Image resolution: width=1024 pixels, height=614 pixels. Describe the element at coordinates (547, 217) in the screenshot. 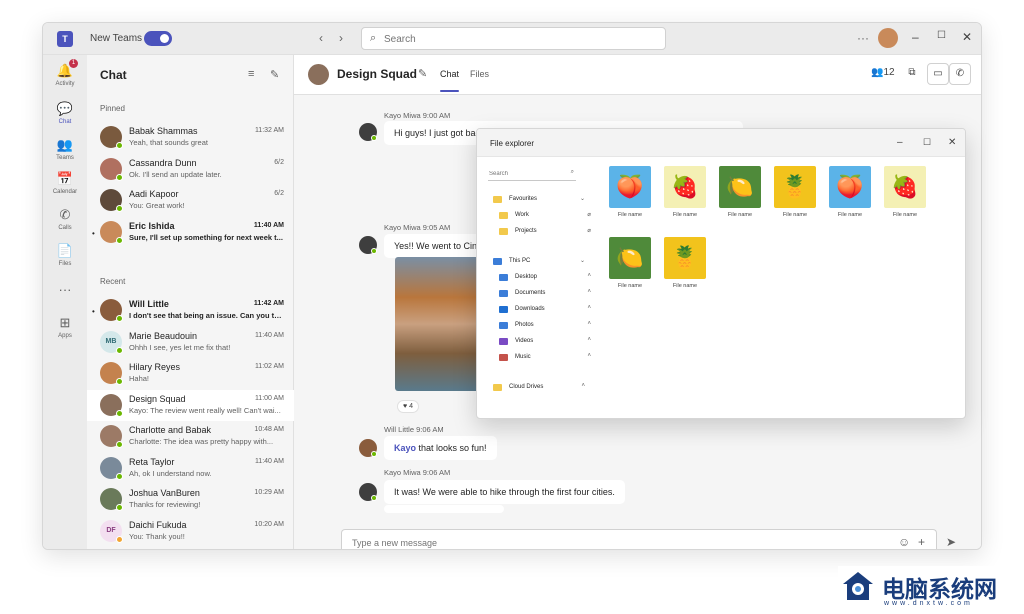

I see `tree-item-work: Work ⌀` at that location.